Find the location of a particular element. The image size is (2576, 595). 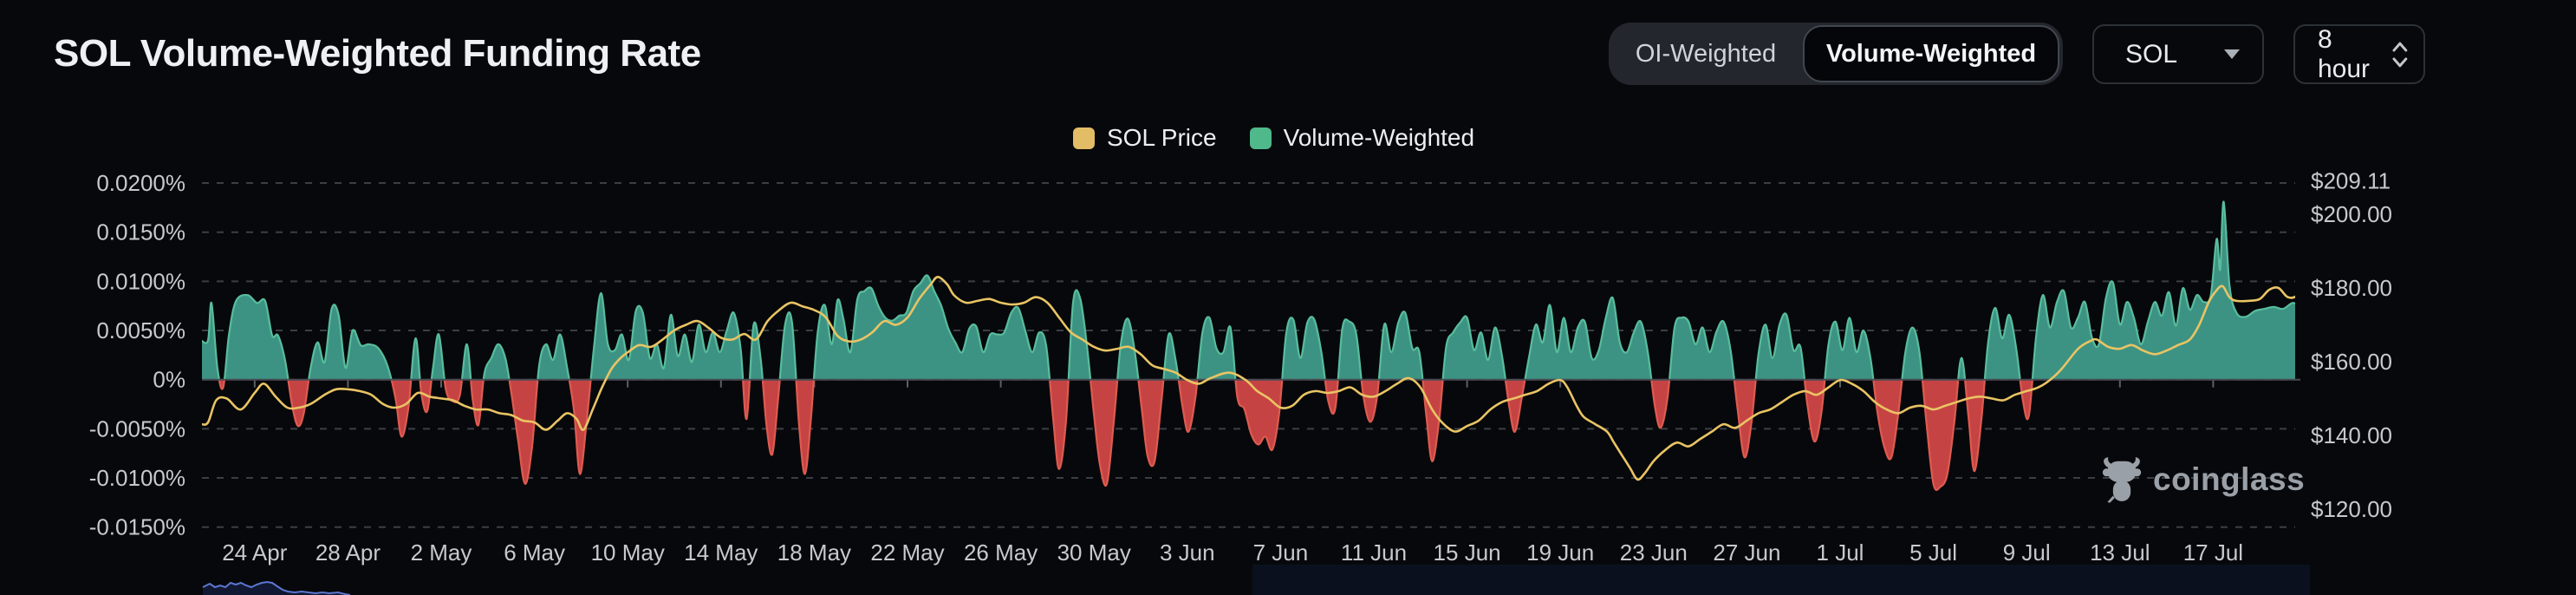

x-axis-tick-label: 24 Apr is located at coordinates (255, 552).